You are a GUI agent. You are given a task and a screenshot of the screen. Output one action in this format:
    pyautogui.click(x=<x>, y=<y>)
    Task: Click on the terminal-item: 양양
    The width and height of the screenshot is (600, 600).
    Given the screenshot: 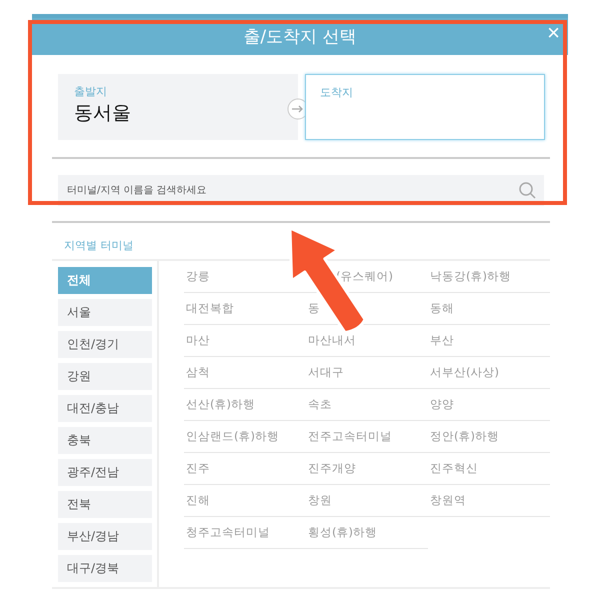 What is the action you would take?
    pyautogui.click(x=442, y=404)
    